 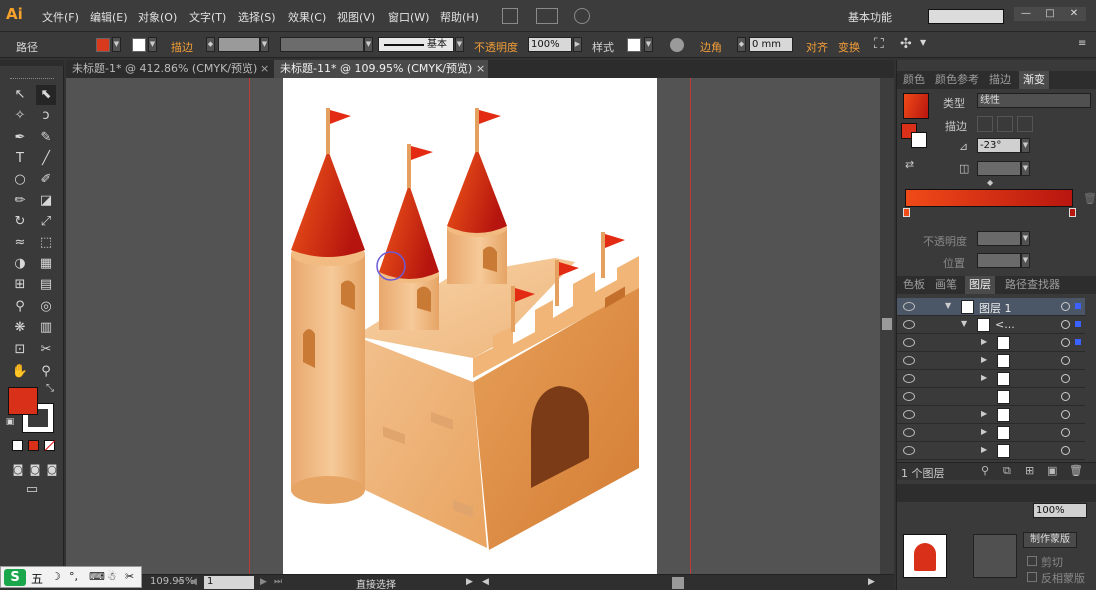 What do you see at coordinates (1007, 471) in the screenshot?
I see `clipping-mask-icon: ⧉` at bounding box center [1007, 471].